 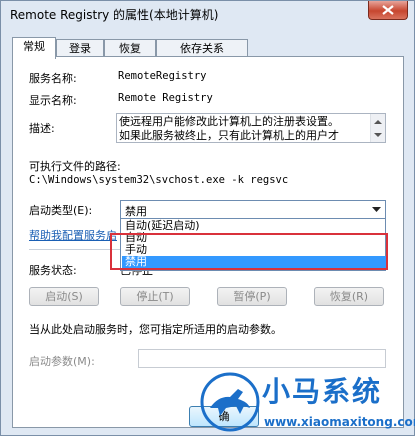 I want to click on service-name-value: RemoteRegistry, so click(x=162, y=76).